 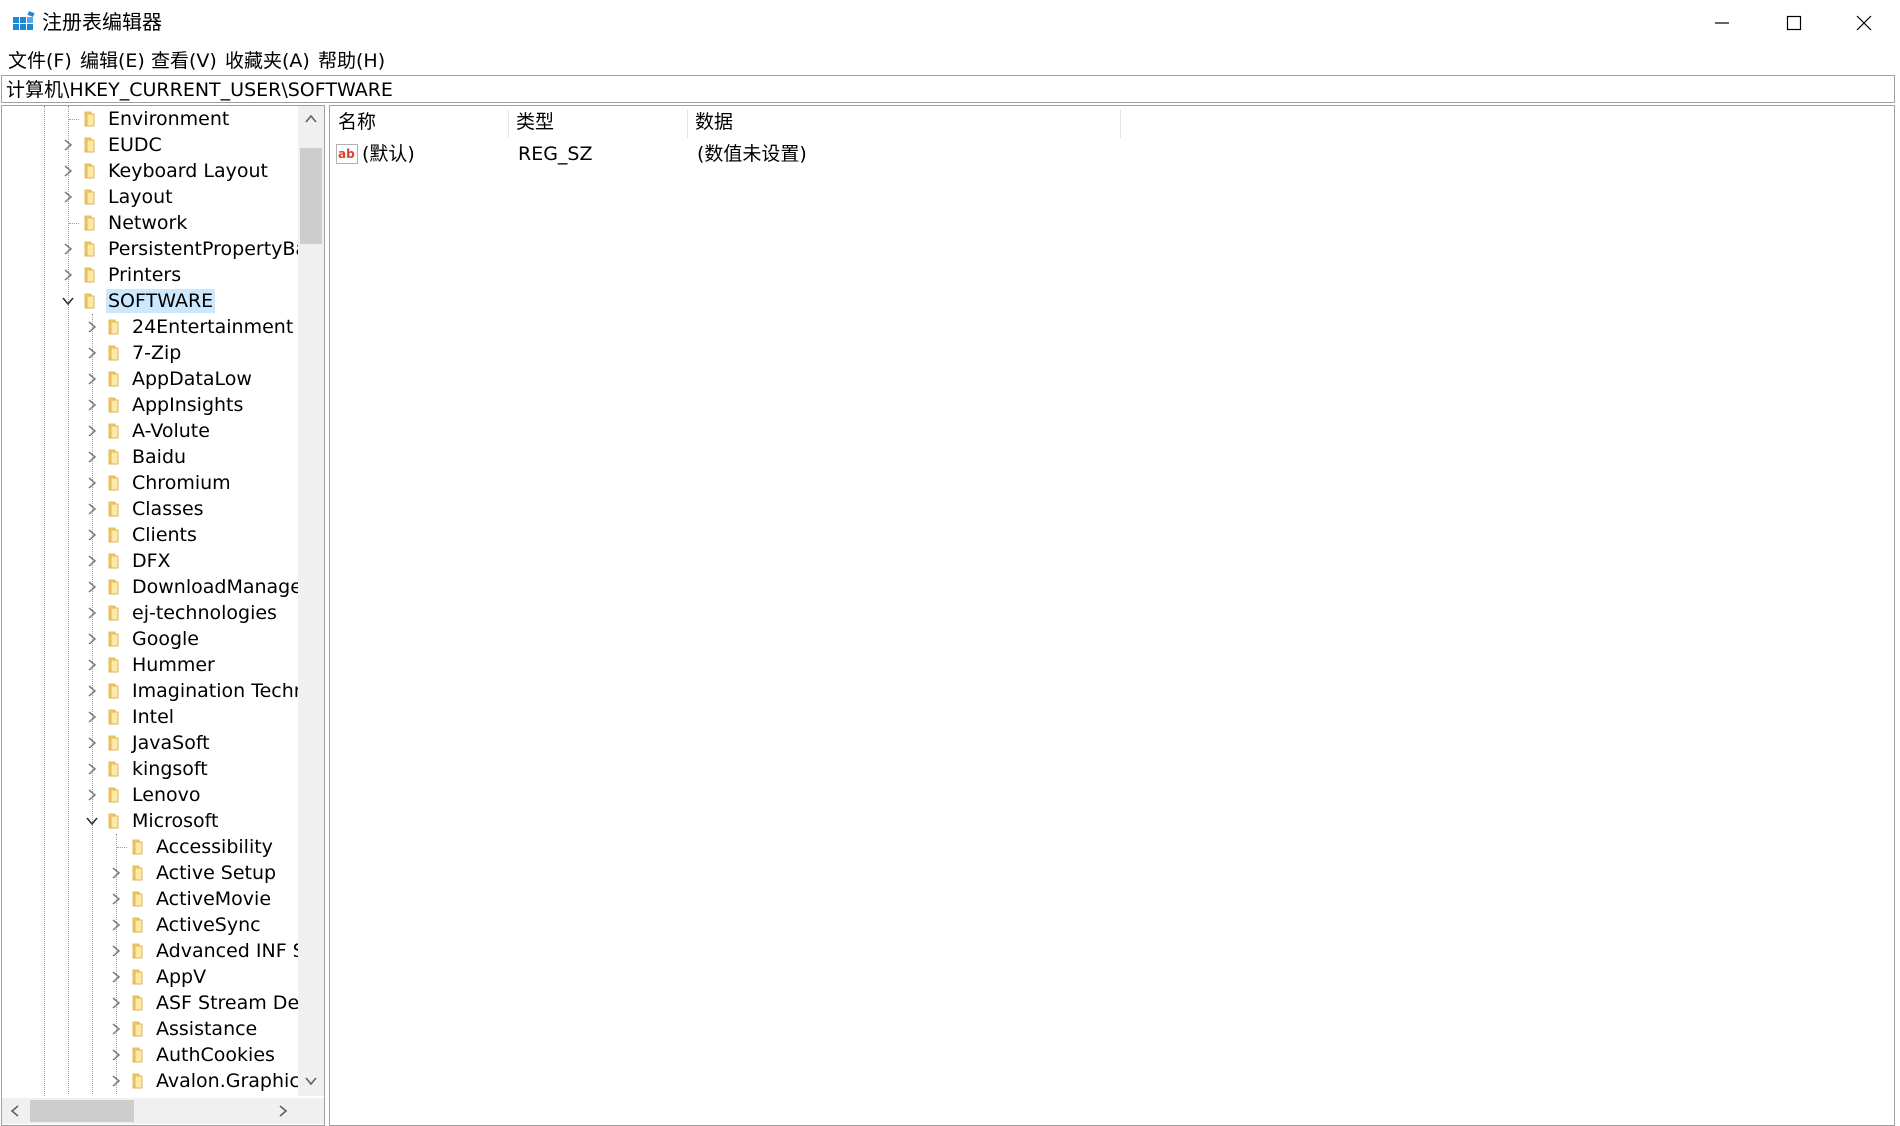 I want to click on tree-node: Printers, so click(x=150, y=275).